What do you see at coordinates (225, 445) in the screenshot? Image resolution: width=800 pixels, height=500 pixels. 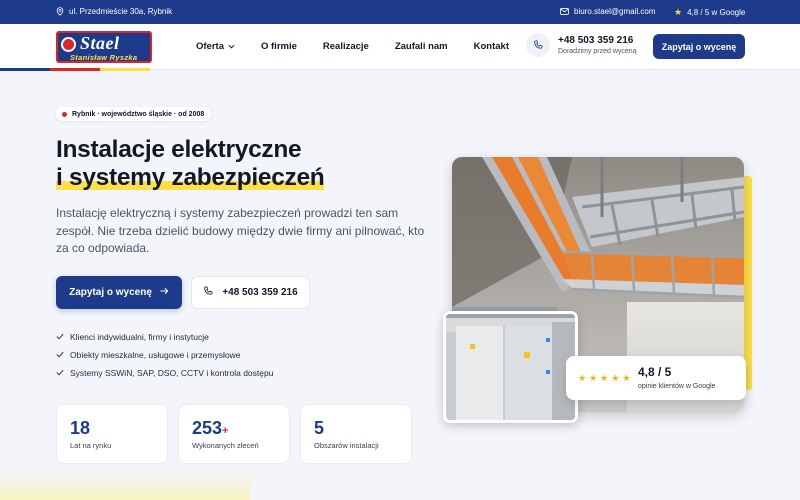 I see `stat-label: Wykonanych zleceń` at bounding box center [225, 445].